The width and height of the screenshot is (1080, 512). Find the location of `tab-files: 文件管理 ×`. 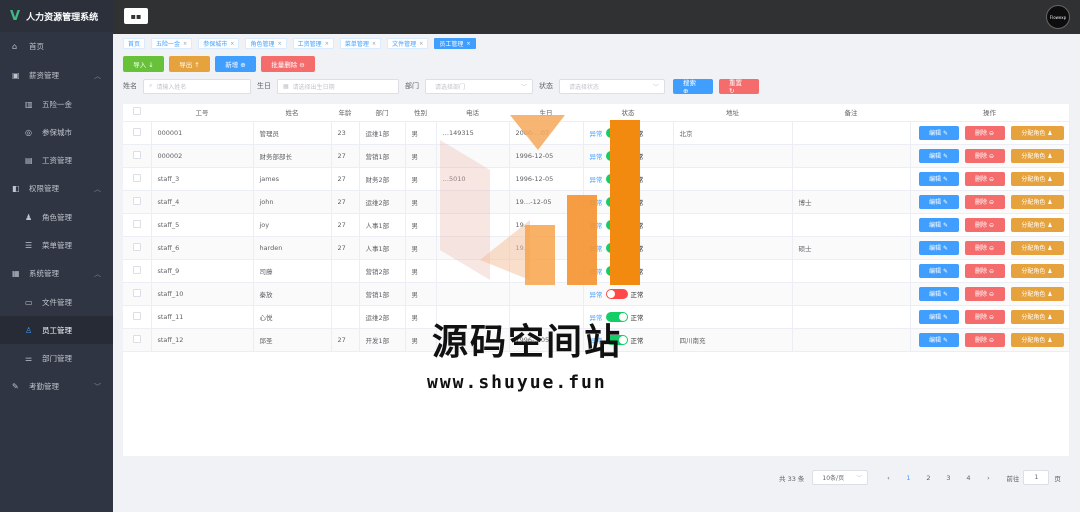

tab-files: 文件管理 × is located at coordinates (408, 43).